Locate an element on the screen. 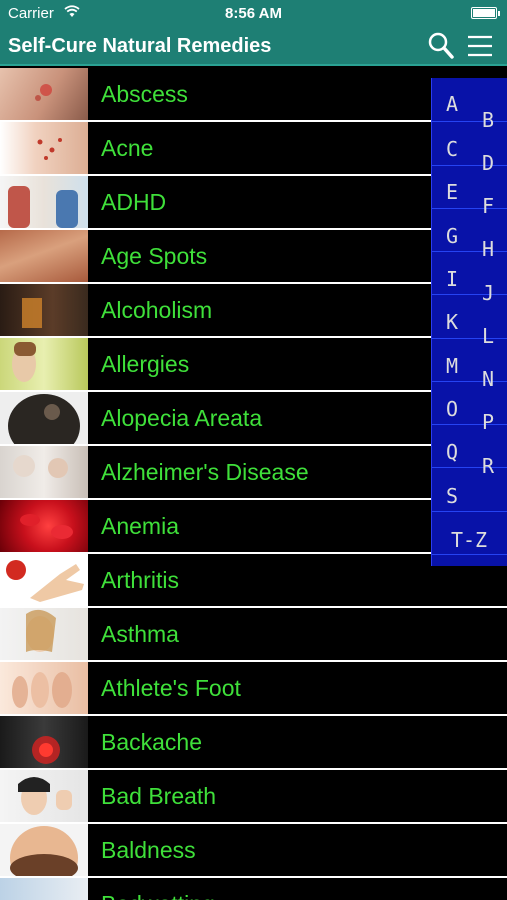 The image size is (507, 900). list-item-label: Bad Breath is located at coordinates (159, 796).